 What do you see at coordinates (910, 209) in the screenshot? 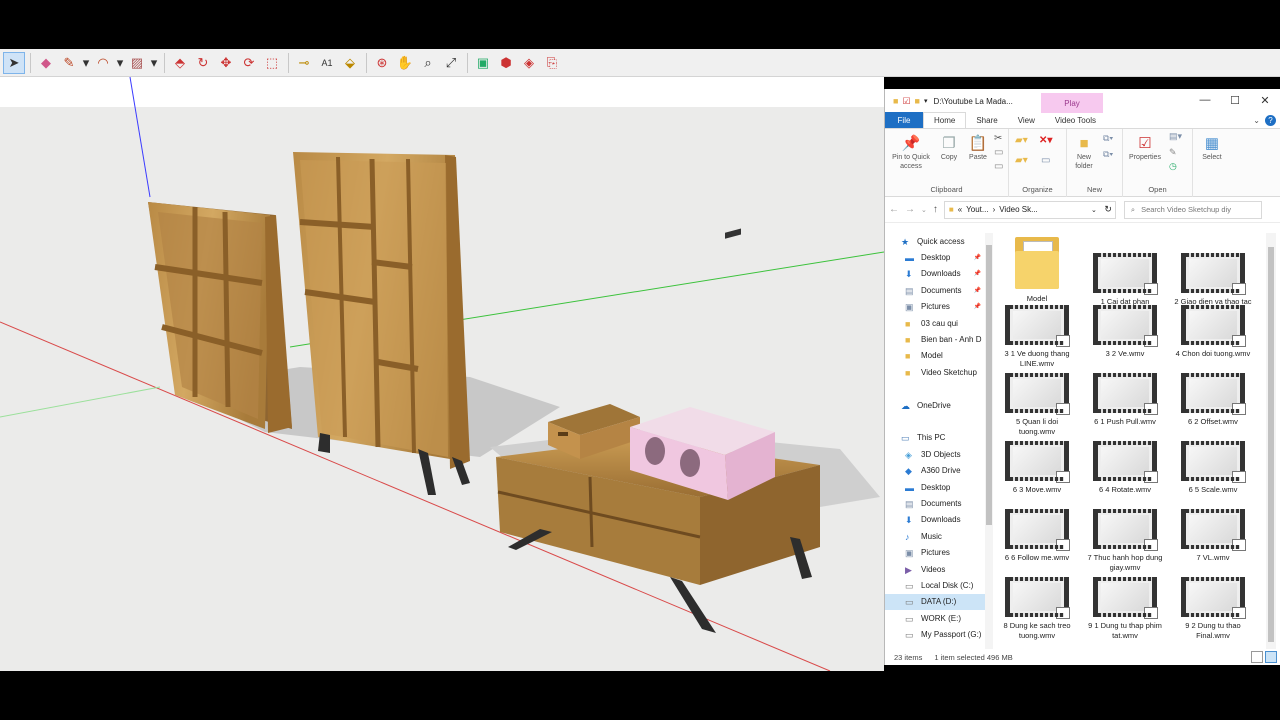
I see `forward-icon: →` at bounding box center [910, 209].